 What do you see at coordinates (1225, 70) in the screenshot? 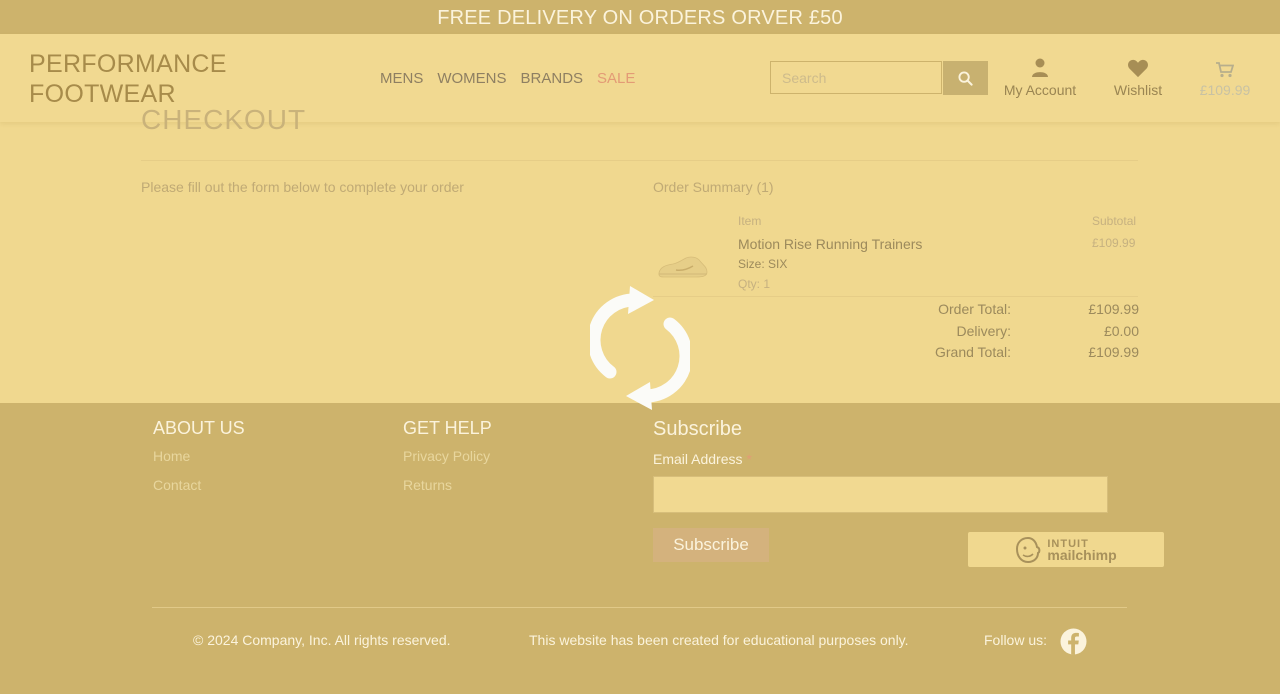
I see `cart-icon` at bounding box center [1225, 70].